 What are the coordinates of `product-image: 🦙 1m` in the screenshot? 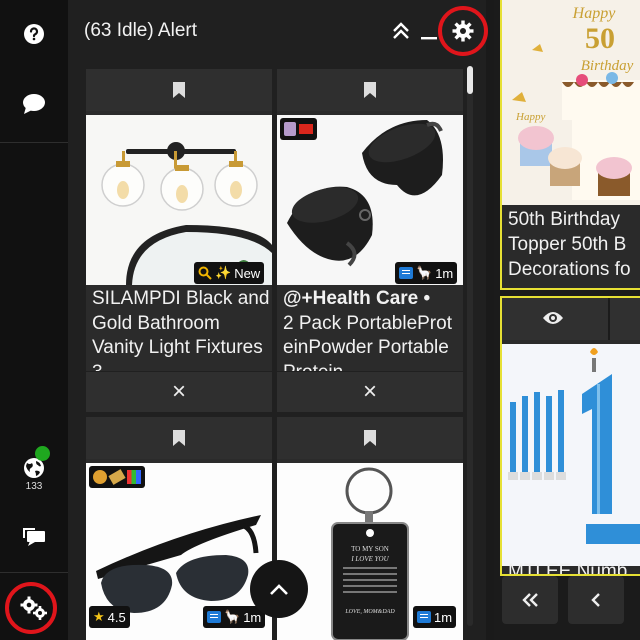 It's located at (370, 200).